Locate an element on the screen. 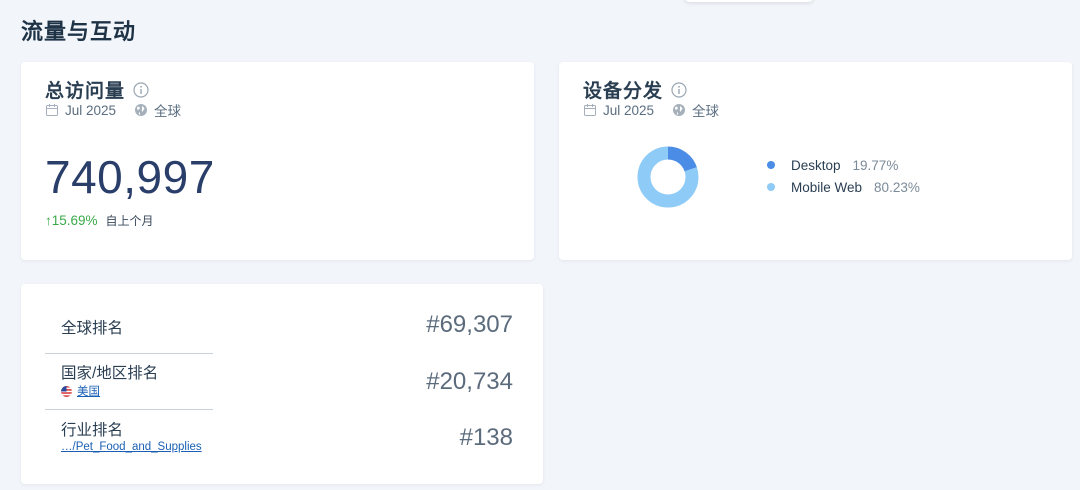 This screenshot has height=490, width=1080. legend-percent: 19.77% is located at coordinates (875, 165).